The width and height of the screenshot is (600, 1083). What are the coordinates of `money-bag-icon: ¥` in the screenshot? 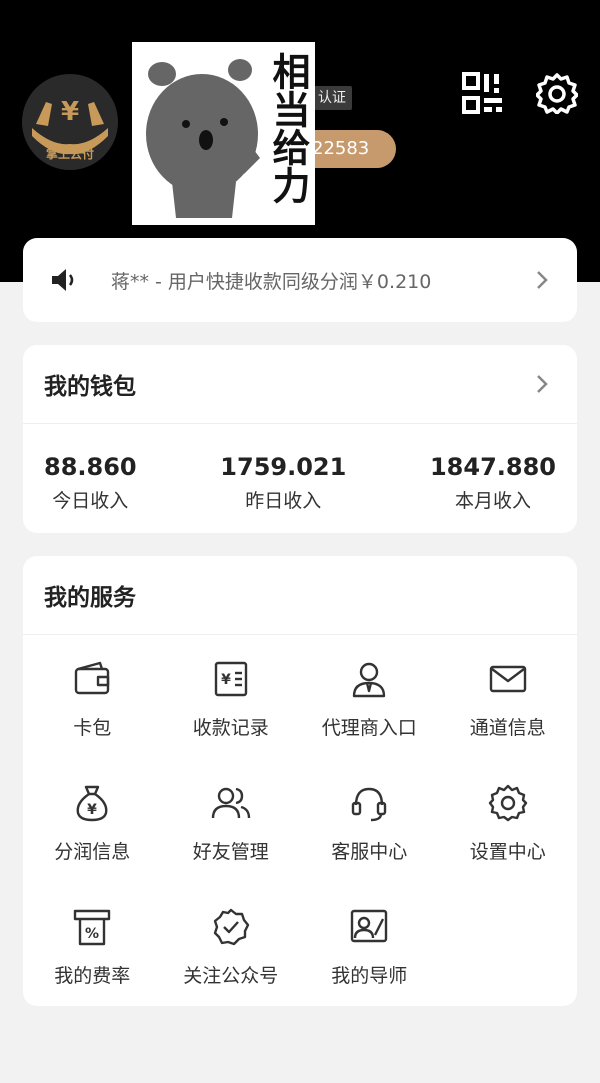 It's located at (92, 803).